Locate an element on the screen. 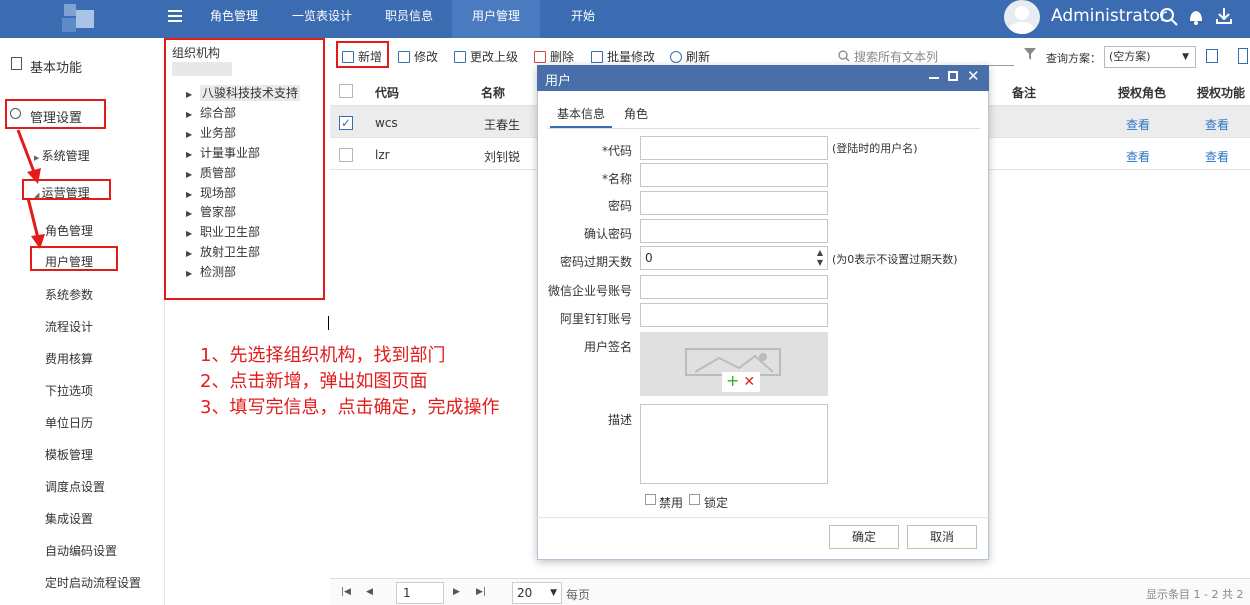 This screenshot has height=605, width=1250. label-sign: 用户签名 is located at coordinates (607, 347).